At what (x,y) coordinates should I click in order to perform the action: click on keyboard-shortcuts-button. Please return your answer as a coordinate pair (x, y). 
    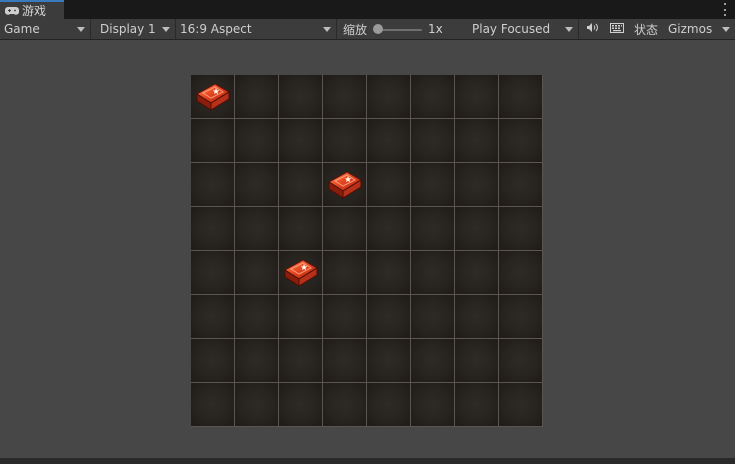
    Looking at the image, I should click on (617, 29).